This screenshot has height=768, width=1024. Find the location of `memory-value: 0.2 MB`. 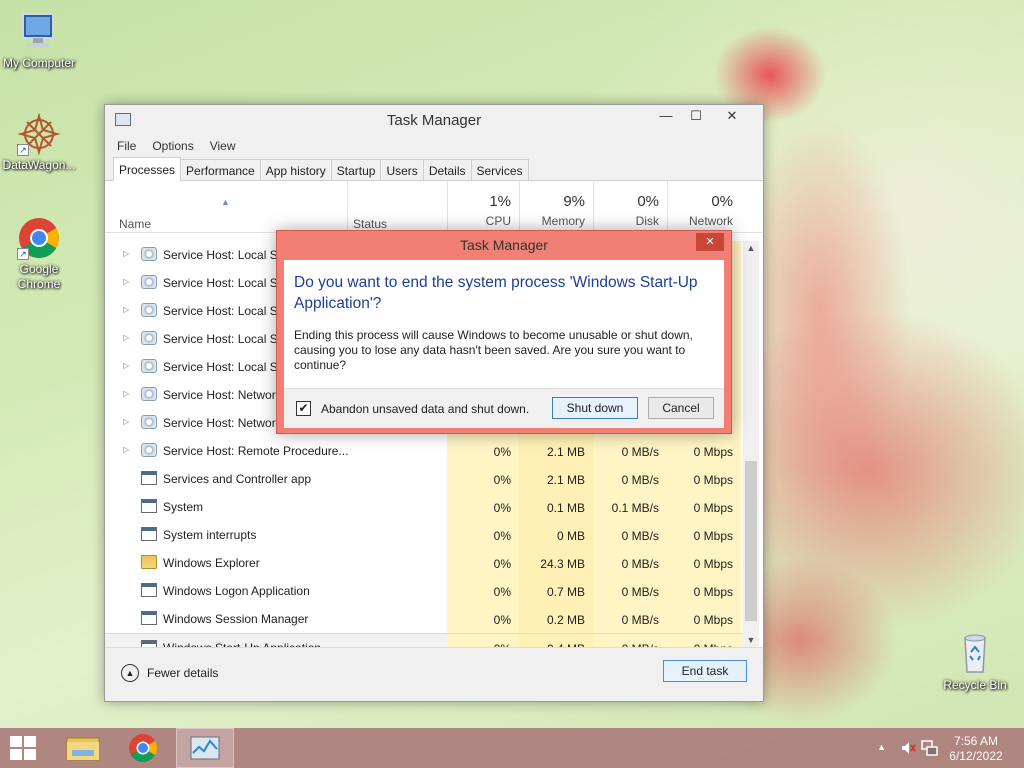

memory-value: 0.2 MB is located at coordinates (556, 619).